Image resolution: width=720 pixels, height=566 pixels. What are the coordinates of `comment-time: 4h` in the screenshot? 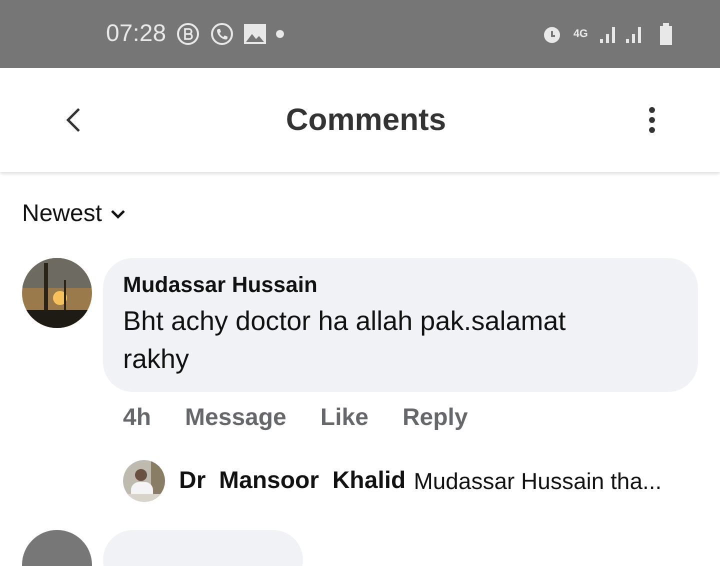 It's located at (137, 418).